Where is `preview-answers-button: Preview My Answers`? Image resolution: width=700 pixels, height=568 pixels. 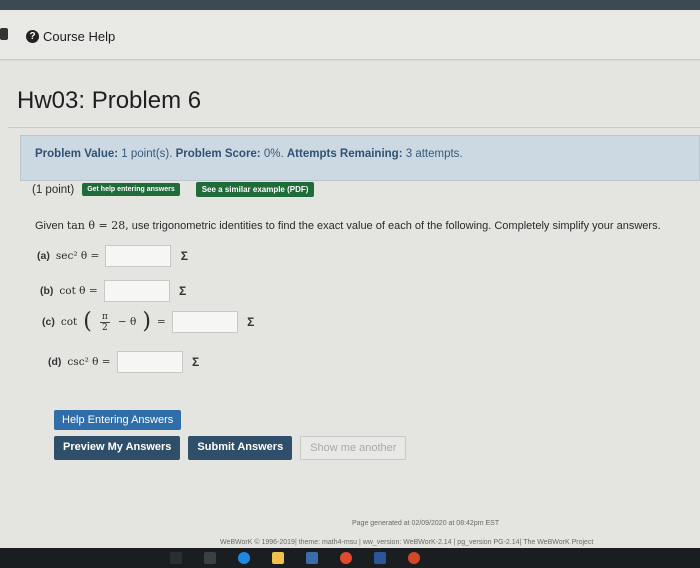 preview-answers-button: Preview My Answers is located at coordinates (117, 448).